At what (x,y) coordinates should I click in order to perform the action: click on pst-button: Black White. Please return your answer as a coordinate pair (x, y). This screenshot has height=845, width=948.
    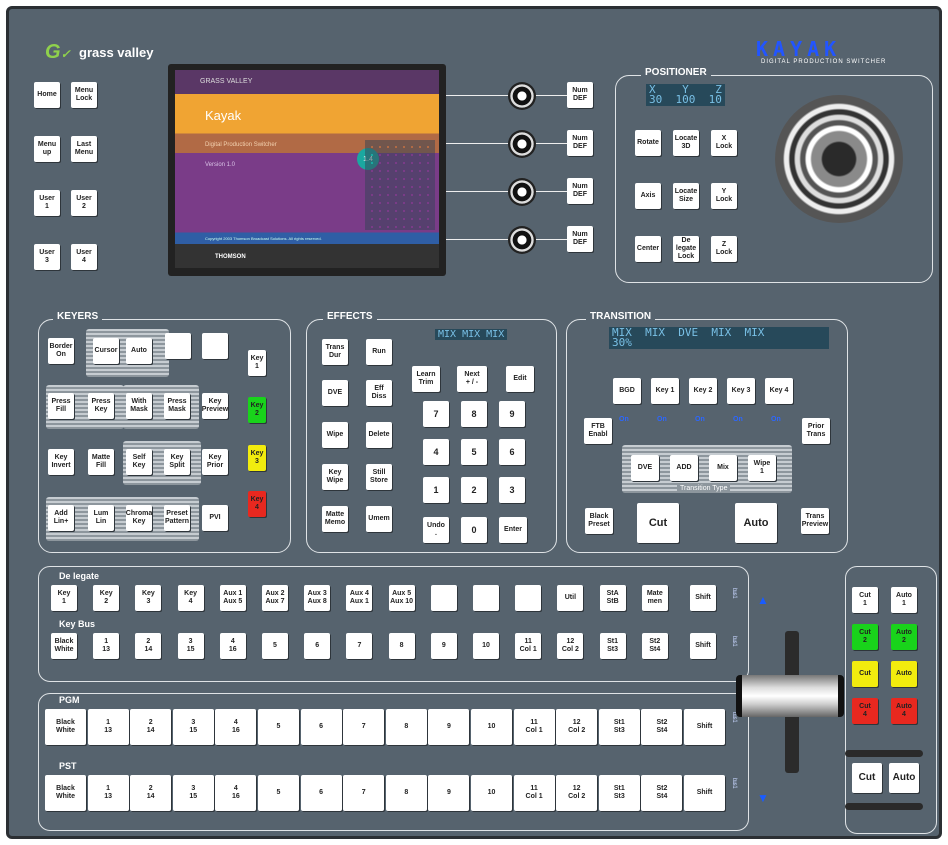
    Looking at the image, I should click on (65, 793).